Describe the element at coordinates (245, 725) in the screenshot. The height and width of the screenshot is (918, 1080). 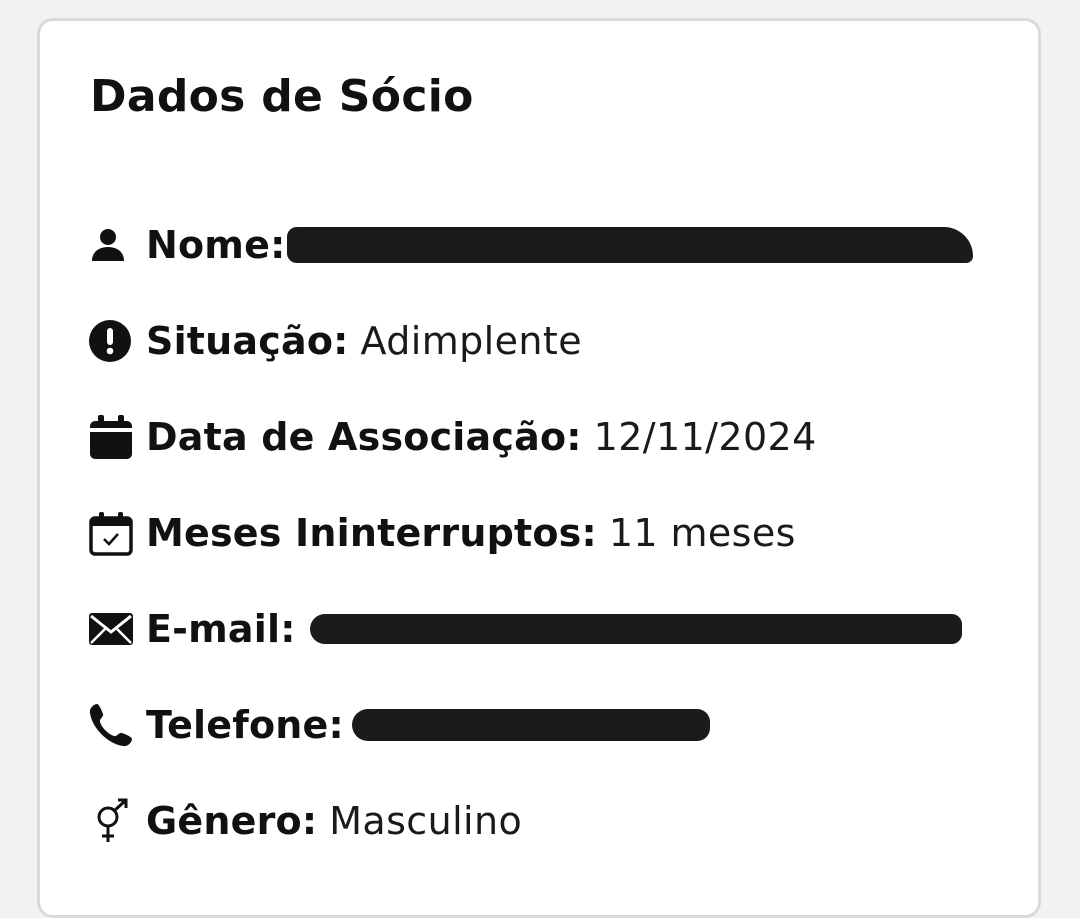
I see `field-telefone-label: Telefone:` at that location.